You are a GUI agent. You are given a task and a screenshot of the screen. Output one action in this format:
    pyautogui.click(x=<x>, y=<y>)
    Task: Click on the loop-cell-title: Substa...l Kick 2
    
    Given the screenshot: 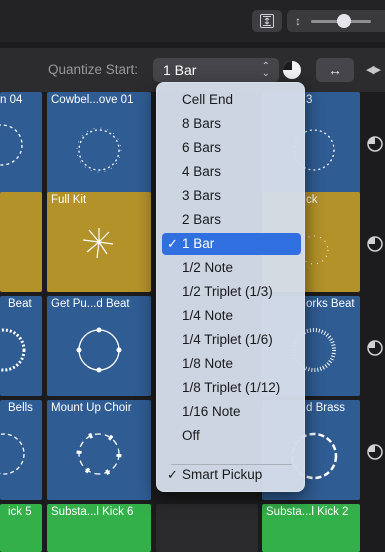 What is the action you would take?
    pyautogui.click(x=307, y=512)
    